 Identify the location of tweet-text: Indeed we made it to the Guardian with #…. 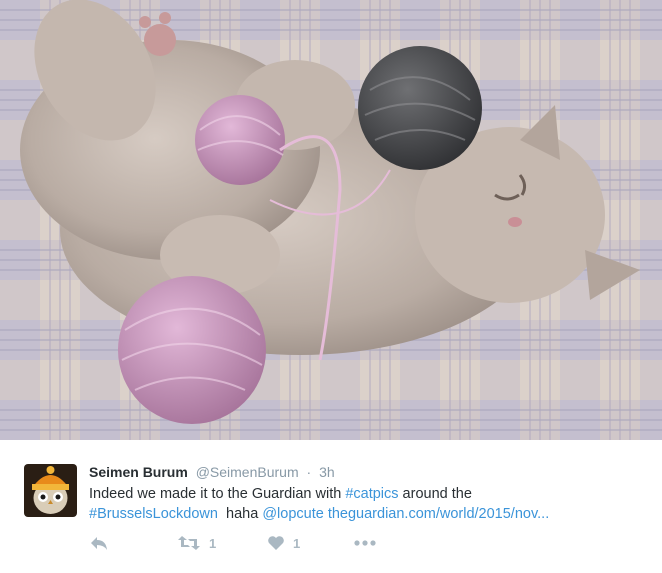
(369, 504).